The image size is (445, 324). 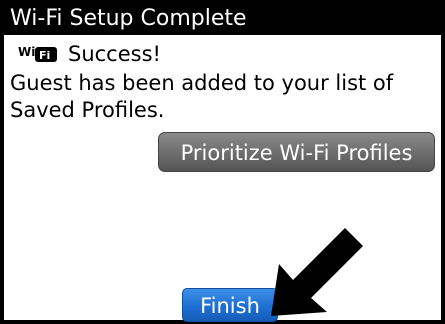 I want to click on message-line-2: Saved Profiles., so click(x=87, y=110).